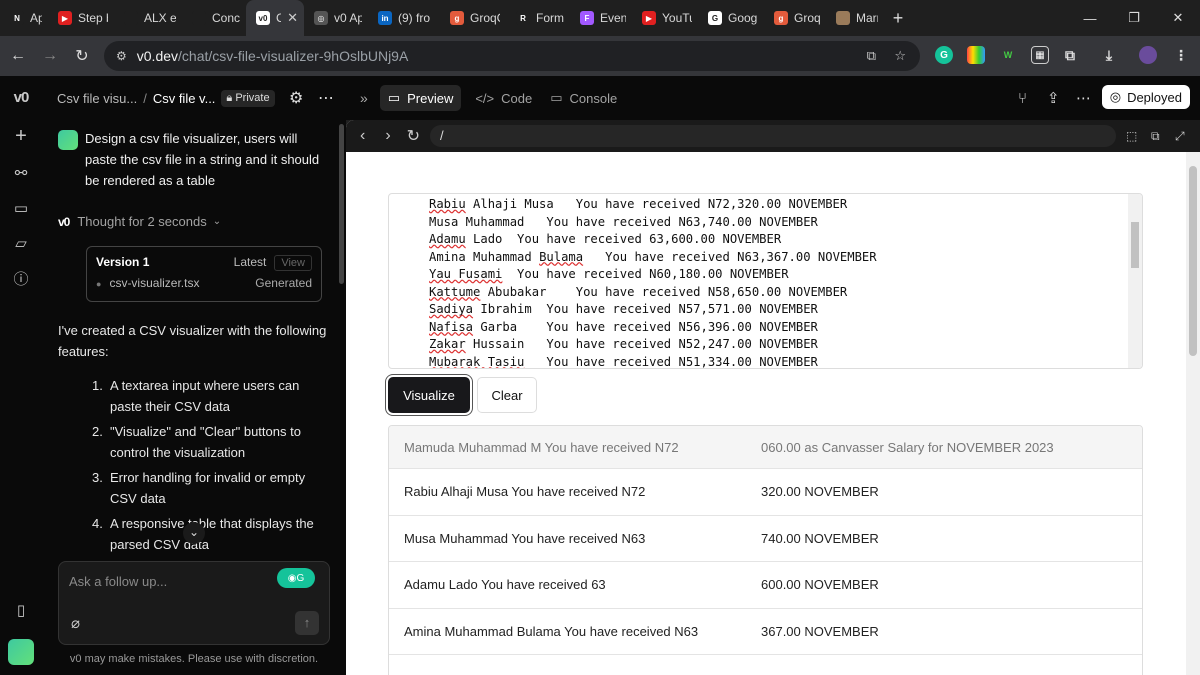 This screenshot has height=675, width=1200. What do you see at coordinates (364, 98) in the screenshot?
I see `collapse-panel-icon: »` at bounding box center [364, 98].